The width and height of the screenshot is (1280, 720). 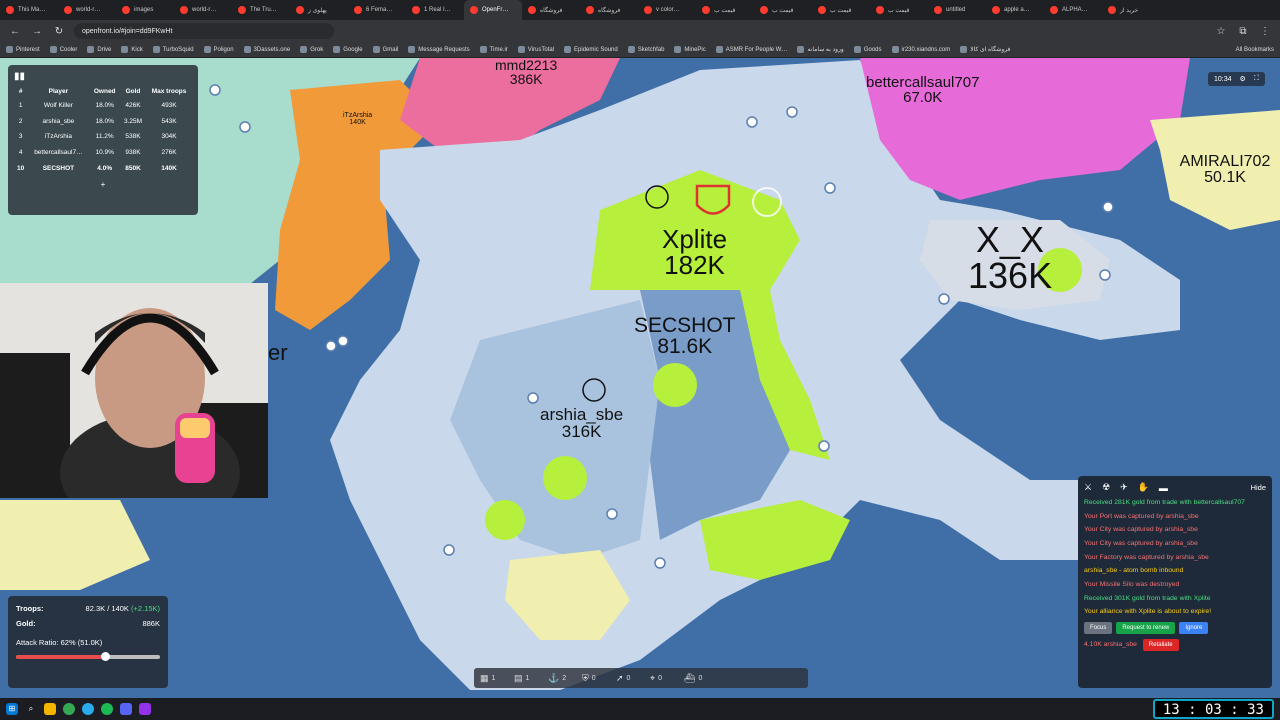 I want to click on leaderboard-cell: 18.0%, so click(x=104, y=106).